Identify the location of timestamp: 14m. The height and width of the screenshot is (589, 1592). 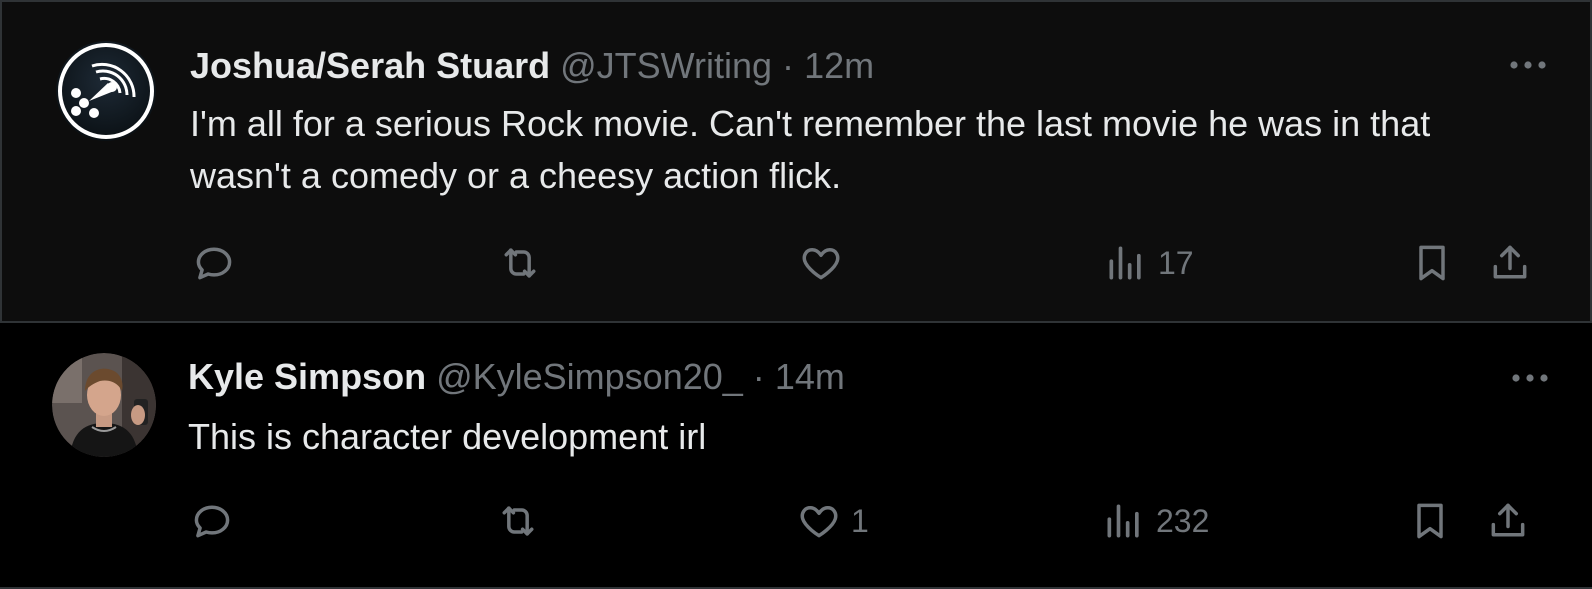
(810, 376).